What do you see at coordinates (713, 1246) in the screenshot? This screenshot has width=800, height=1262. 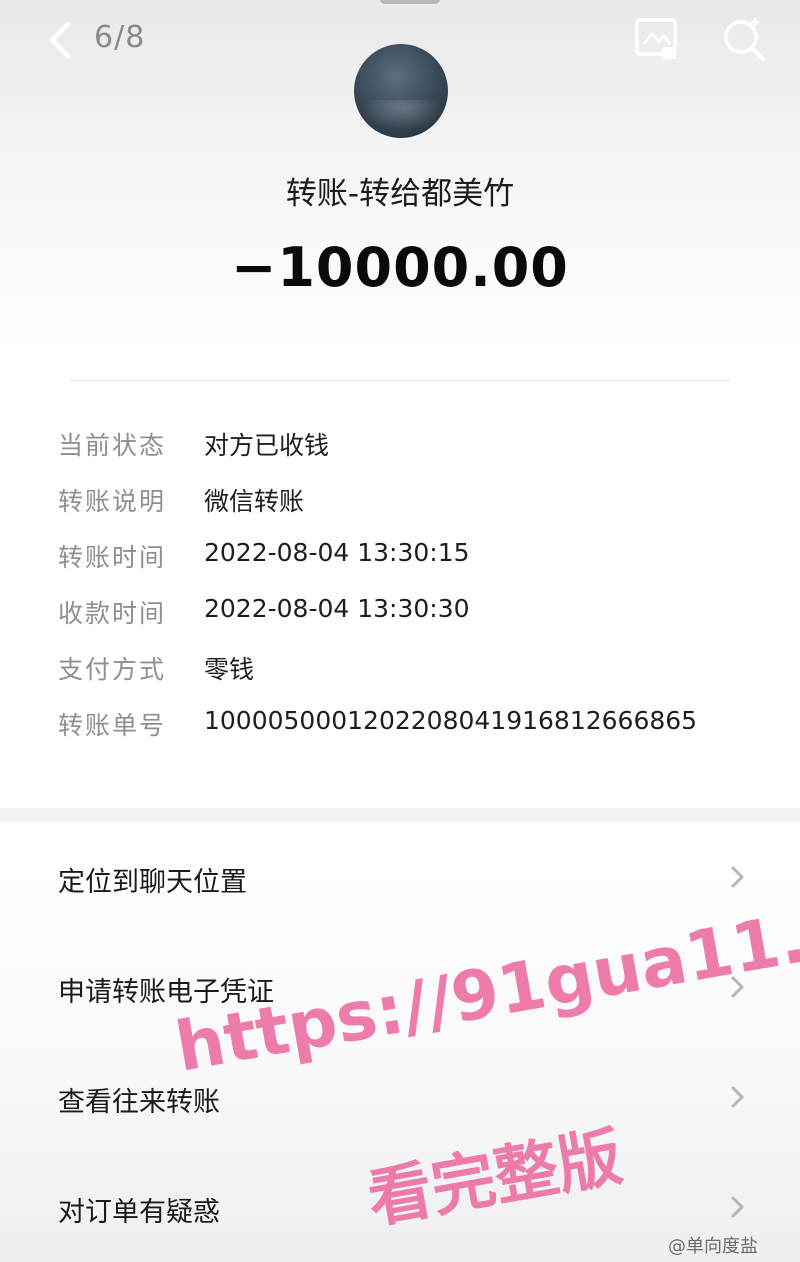 I see `weibo-credit: @单向度盐` at bounding box center [713, 1246].